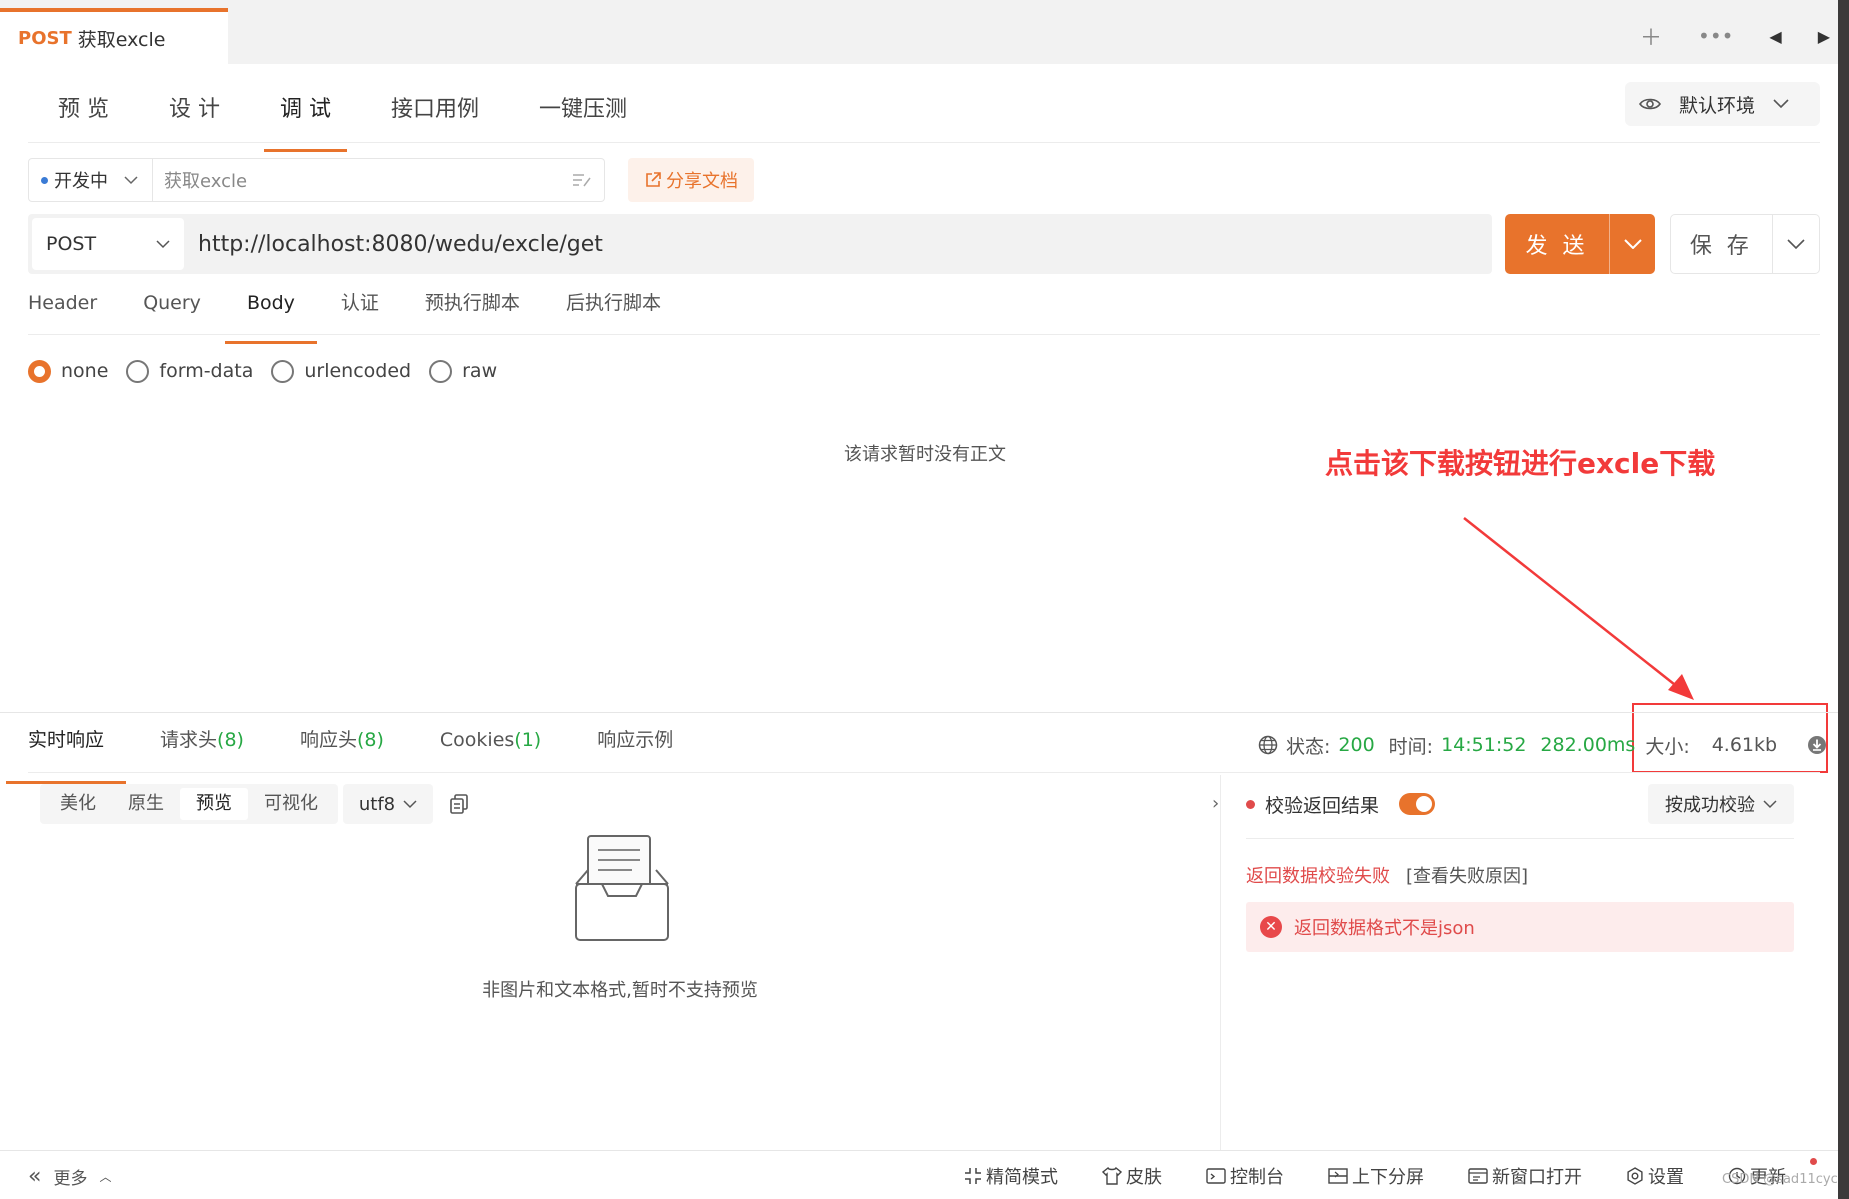 The width and height of the screenshot is (1849, 1199). I want to click on copy-icon, so click(460, 804).